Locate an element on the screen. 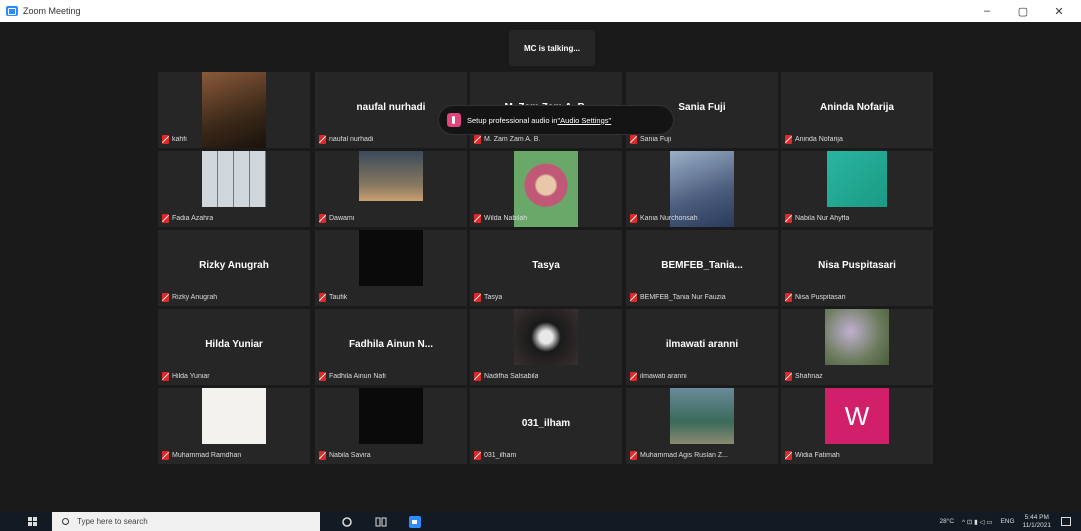  tray-icons: ^ ⊡ ▮ ◁ ▭ is located at coordinates (977, 522).